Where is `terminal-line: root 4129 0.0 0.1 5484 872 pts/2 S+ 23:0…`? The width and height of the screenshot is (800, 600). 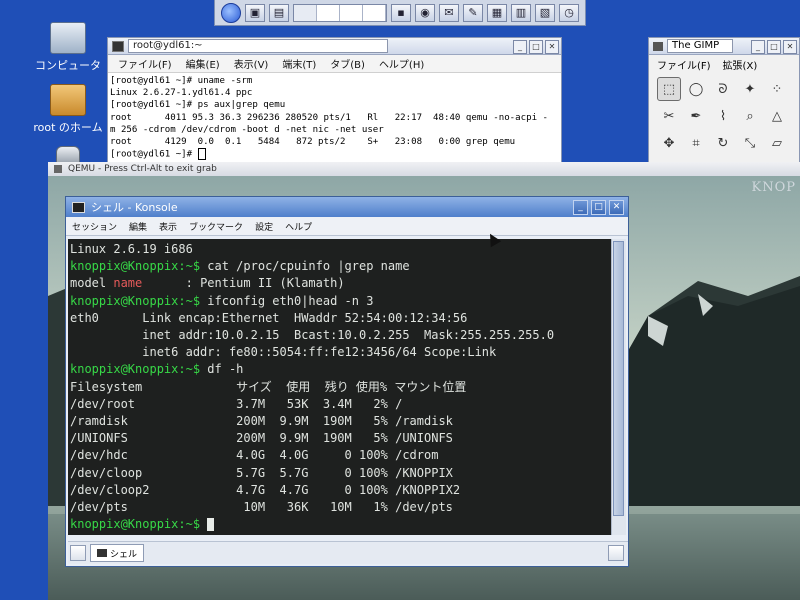
terminal-line: root 4129 0.0 0.1 5484 872 pts/2 S+ 23:0… is located at coordinates (313, 142).